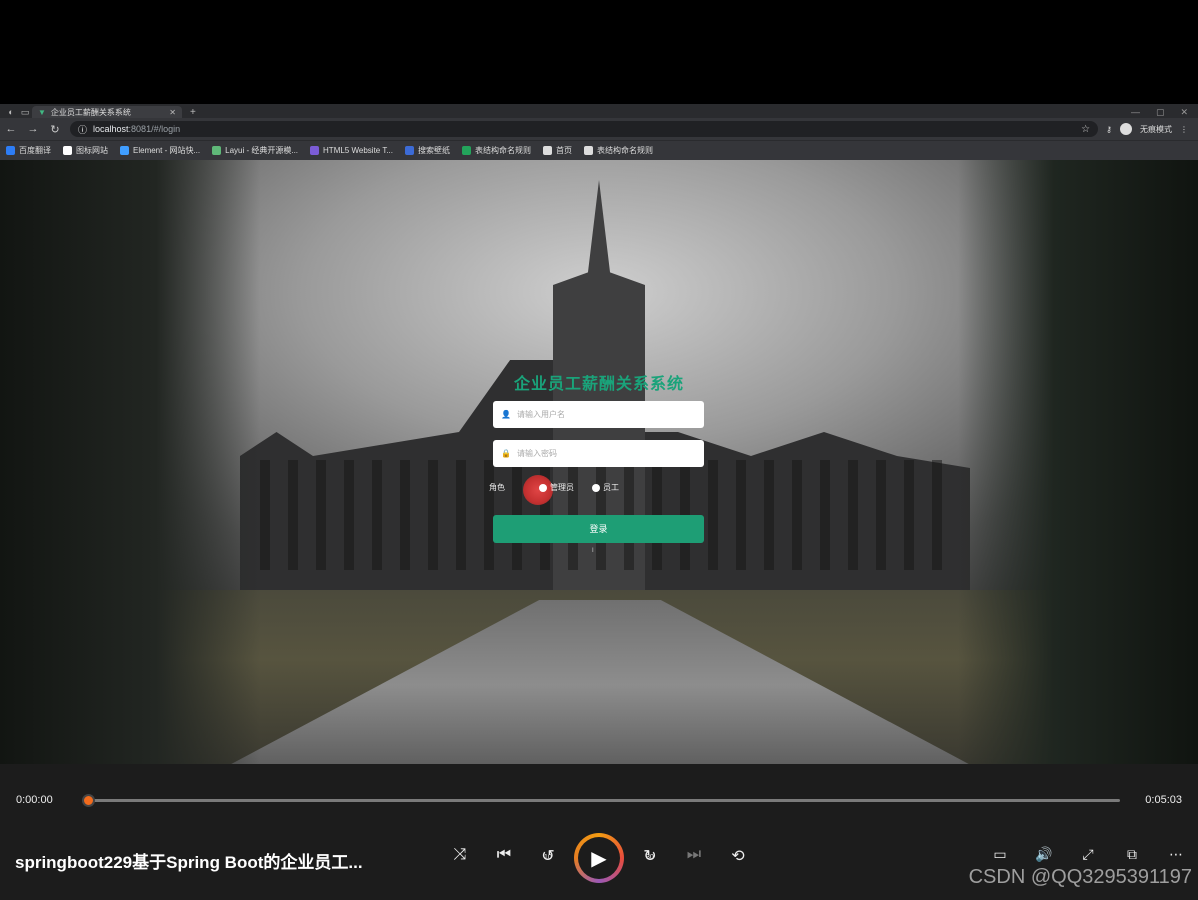 The height and width of the screenshot is (900, 1198). What do you see at coordinates (598, 384) in the screenshot?
I see `login-title: 企业员工薪酬关系系统` at bounding box center [598, 384].